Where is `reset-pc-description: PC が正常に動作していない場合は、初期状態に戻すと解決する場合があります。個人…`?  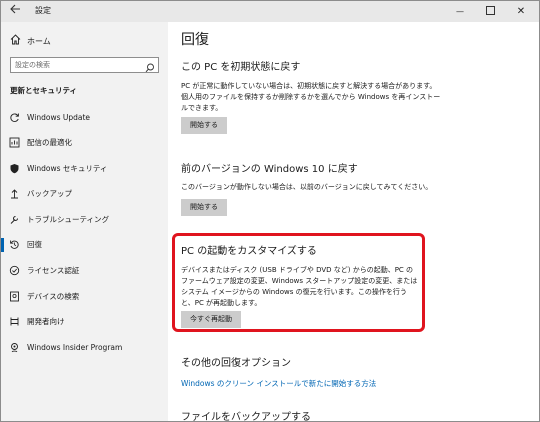
reset-pc-description: PC が正常に動作していない場合は、初期状態に戻すと解決する場合があります。個人… is located at coordinates (311, 97).